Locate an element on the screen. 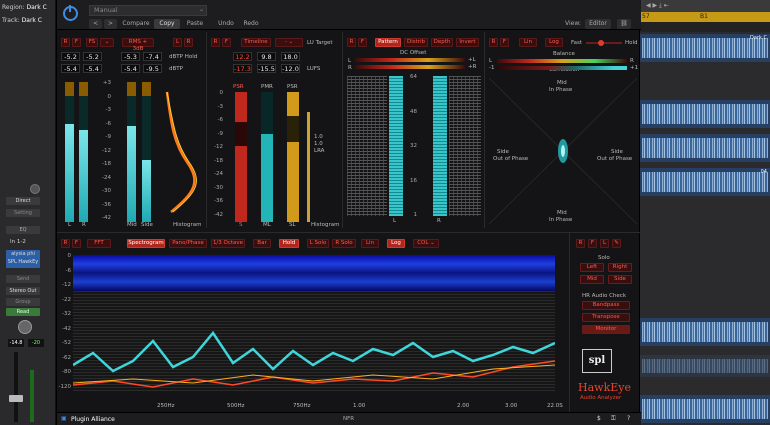  lu-target-select: - ⌄ is located at coordinates (289, 42).